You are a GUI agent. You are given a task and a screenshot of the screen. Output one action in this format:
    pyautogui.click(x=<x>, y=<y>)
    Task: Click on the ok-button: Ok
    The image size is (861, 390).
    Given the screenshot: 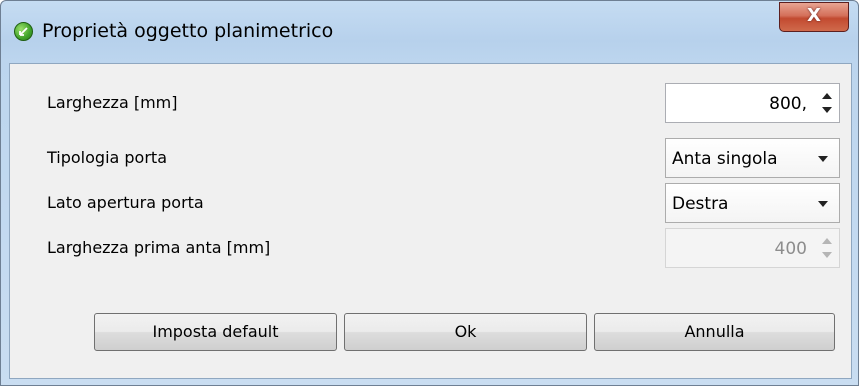 What is the action you would take?
    pyautogui.click(x=465, y=332)
    